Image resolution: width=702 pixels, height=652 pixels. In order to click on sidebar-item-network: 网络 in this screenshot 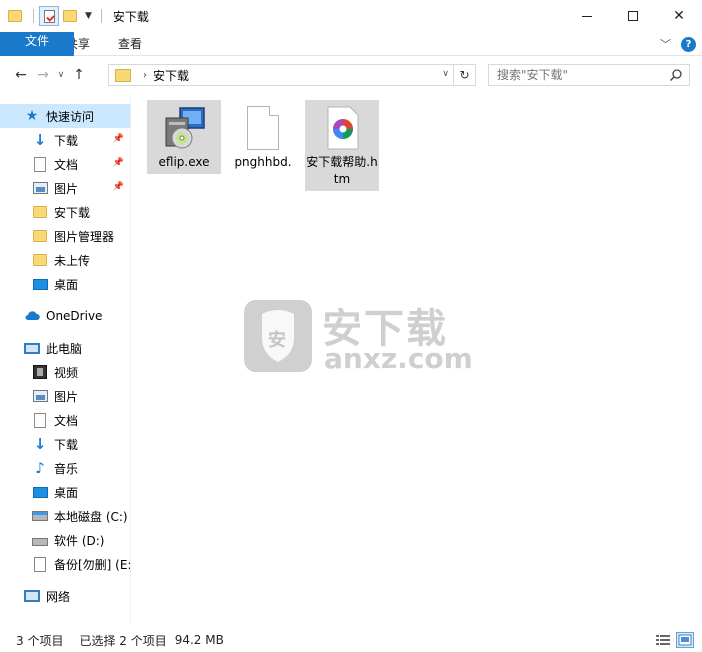, I will do `click(65, 596)`.